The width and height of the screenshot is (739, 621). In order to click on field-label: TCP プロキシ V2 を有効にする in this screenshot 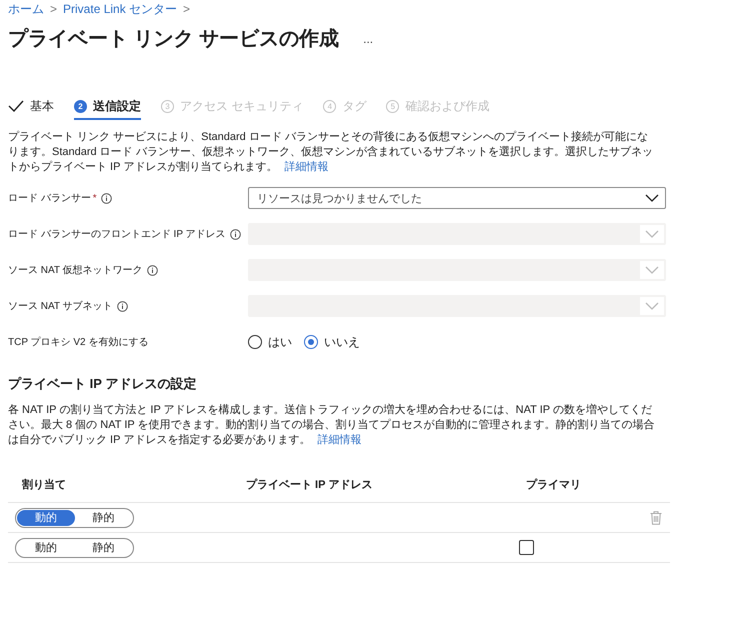, I will do `click(78, 342)`.